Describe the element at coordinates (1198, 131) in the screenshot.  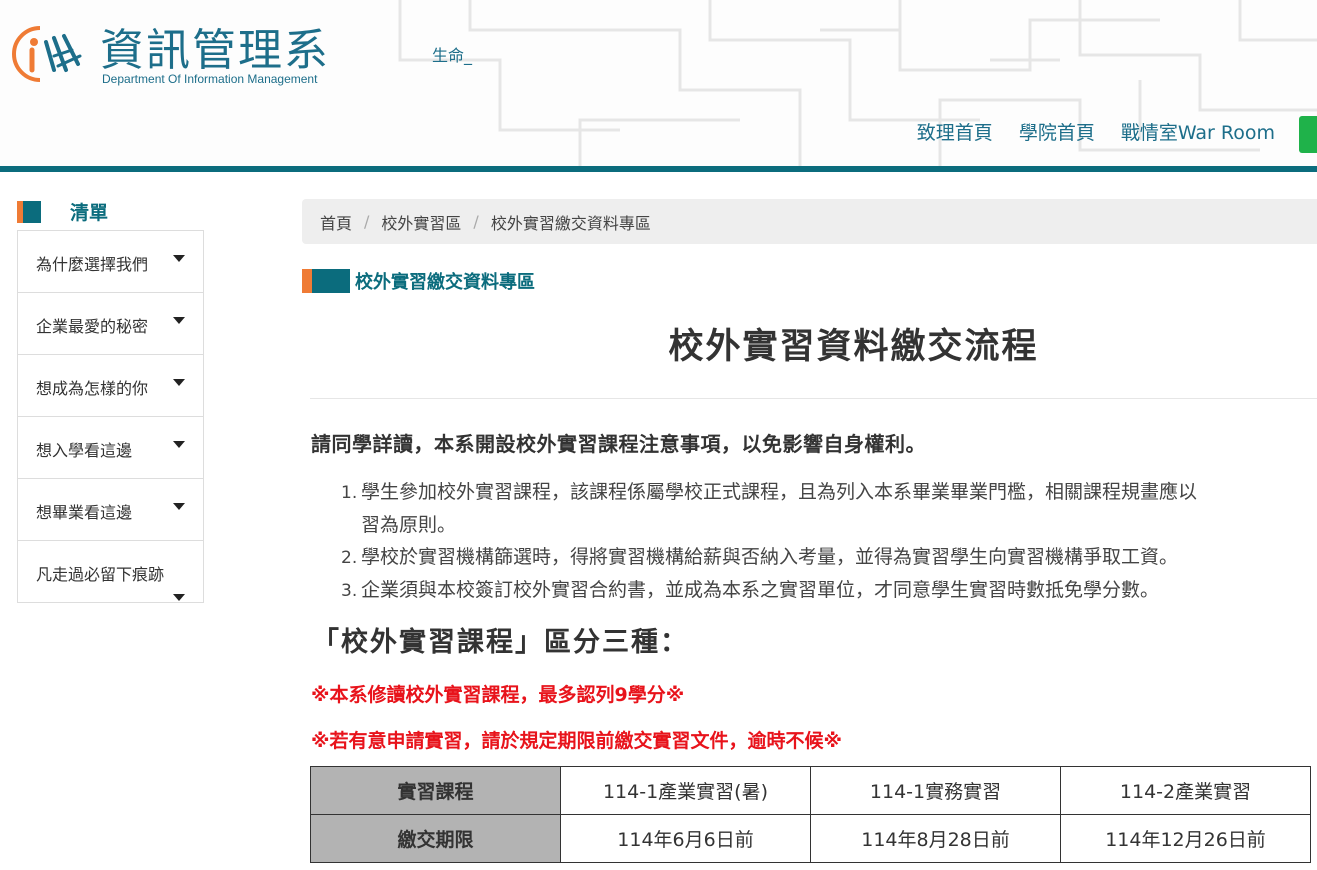
I see `nav-link-war-room: 戰情室War Room` at that location.